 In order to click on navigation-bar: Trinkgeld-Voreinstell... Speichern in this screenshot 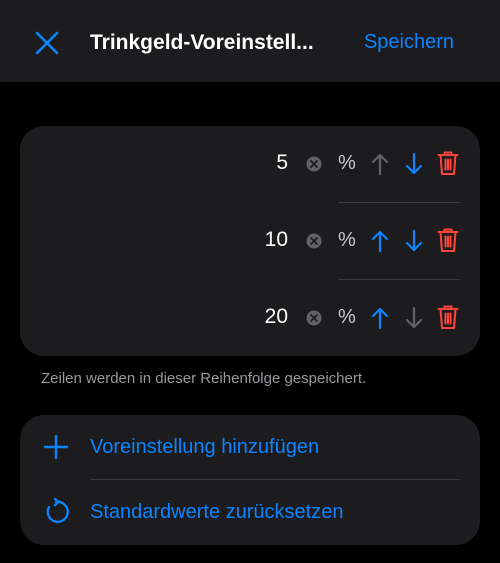, I will do `click(250, 41)`.